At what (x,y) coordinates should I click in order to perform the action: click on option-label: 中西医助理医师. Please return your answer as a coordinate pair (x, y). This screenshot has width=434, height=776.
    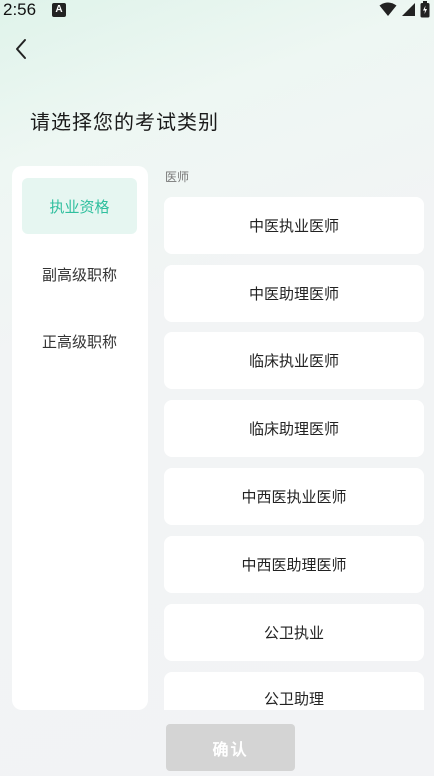
    Looking at the image, I should click on (294, 565).